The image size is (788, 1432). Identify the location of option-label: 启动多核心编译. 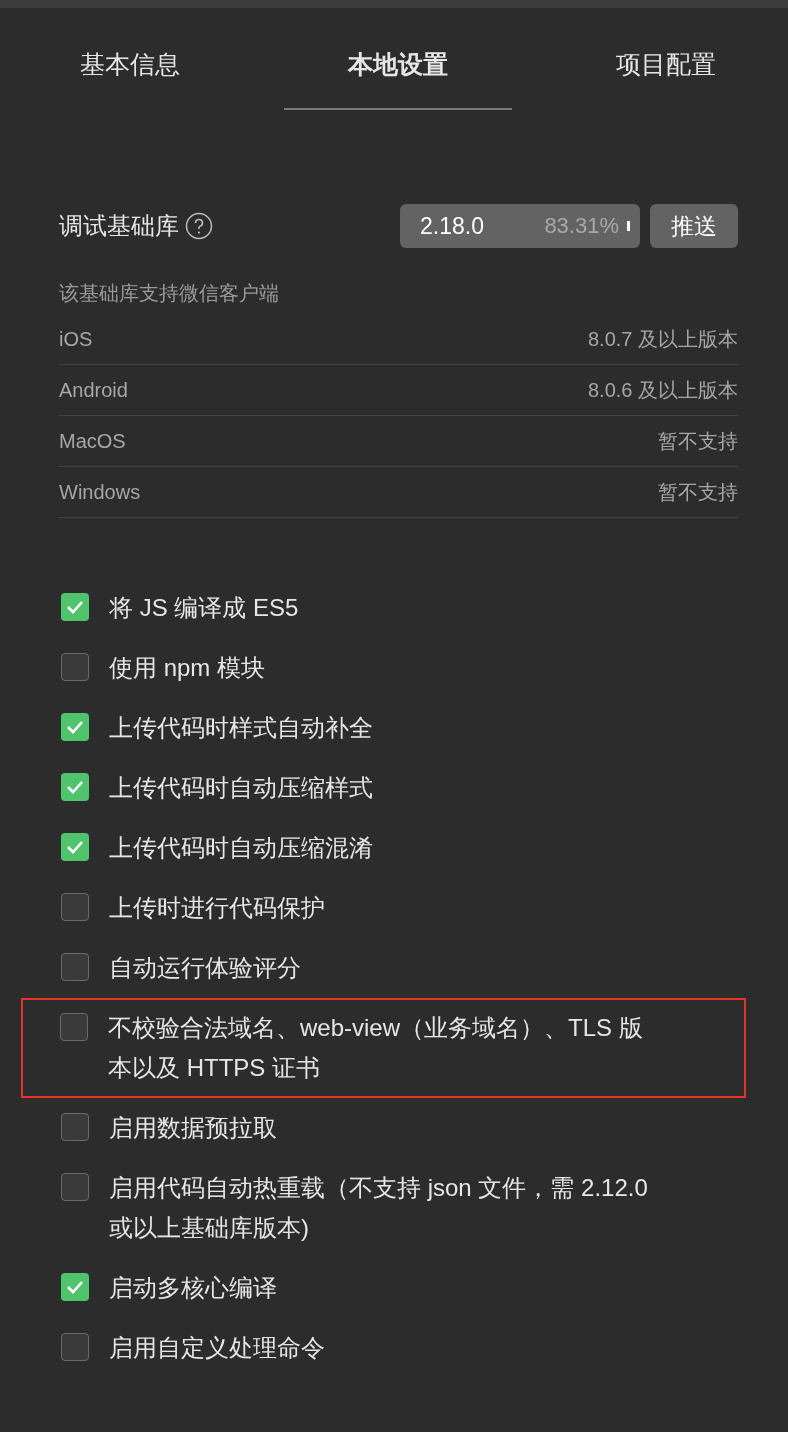
(193, 1288).